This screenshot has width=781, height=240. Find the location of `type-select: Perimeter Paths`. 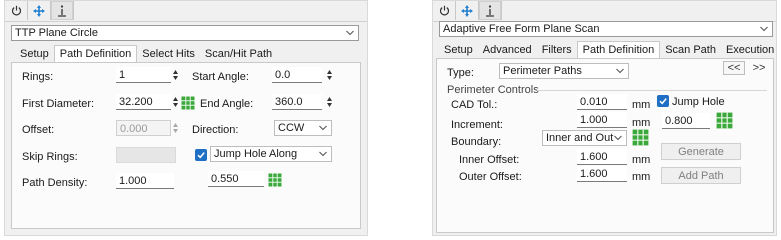

type-select: Perimeter Paths is located at coordinates (564, 71).